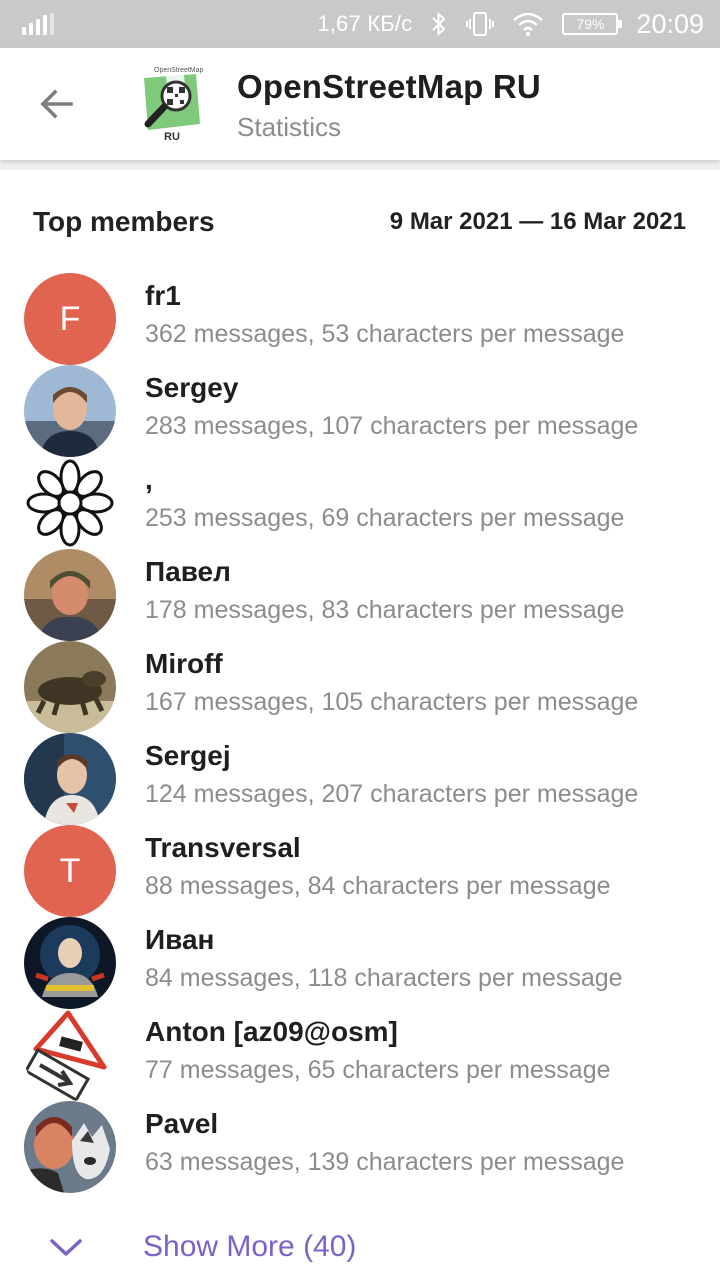  Describe the element at coordinates (480, 24) in the screenshot. I see `vibrate-icon` at that location.